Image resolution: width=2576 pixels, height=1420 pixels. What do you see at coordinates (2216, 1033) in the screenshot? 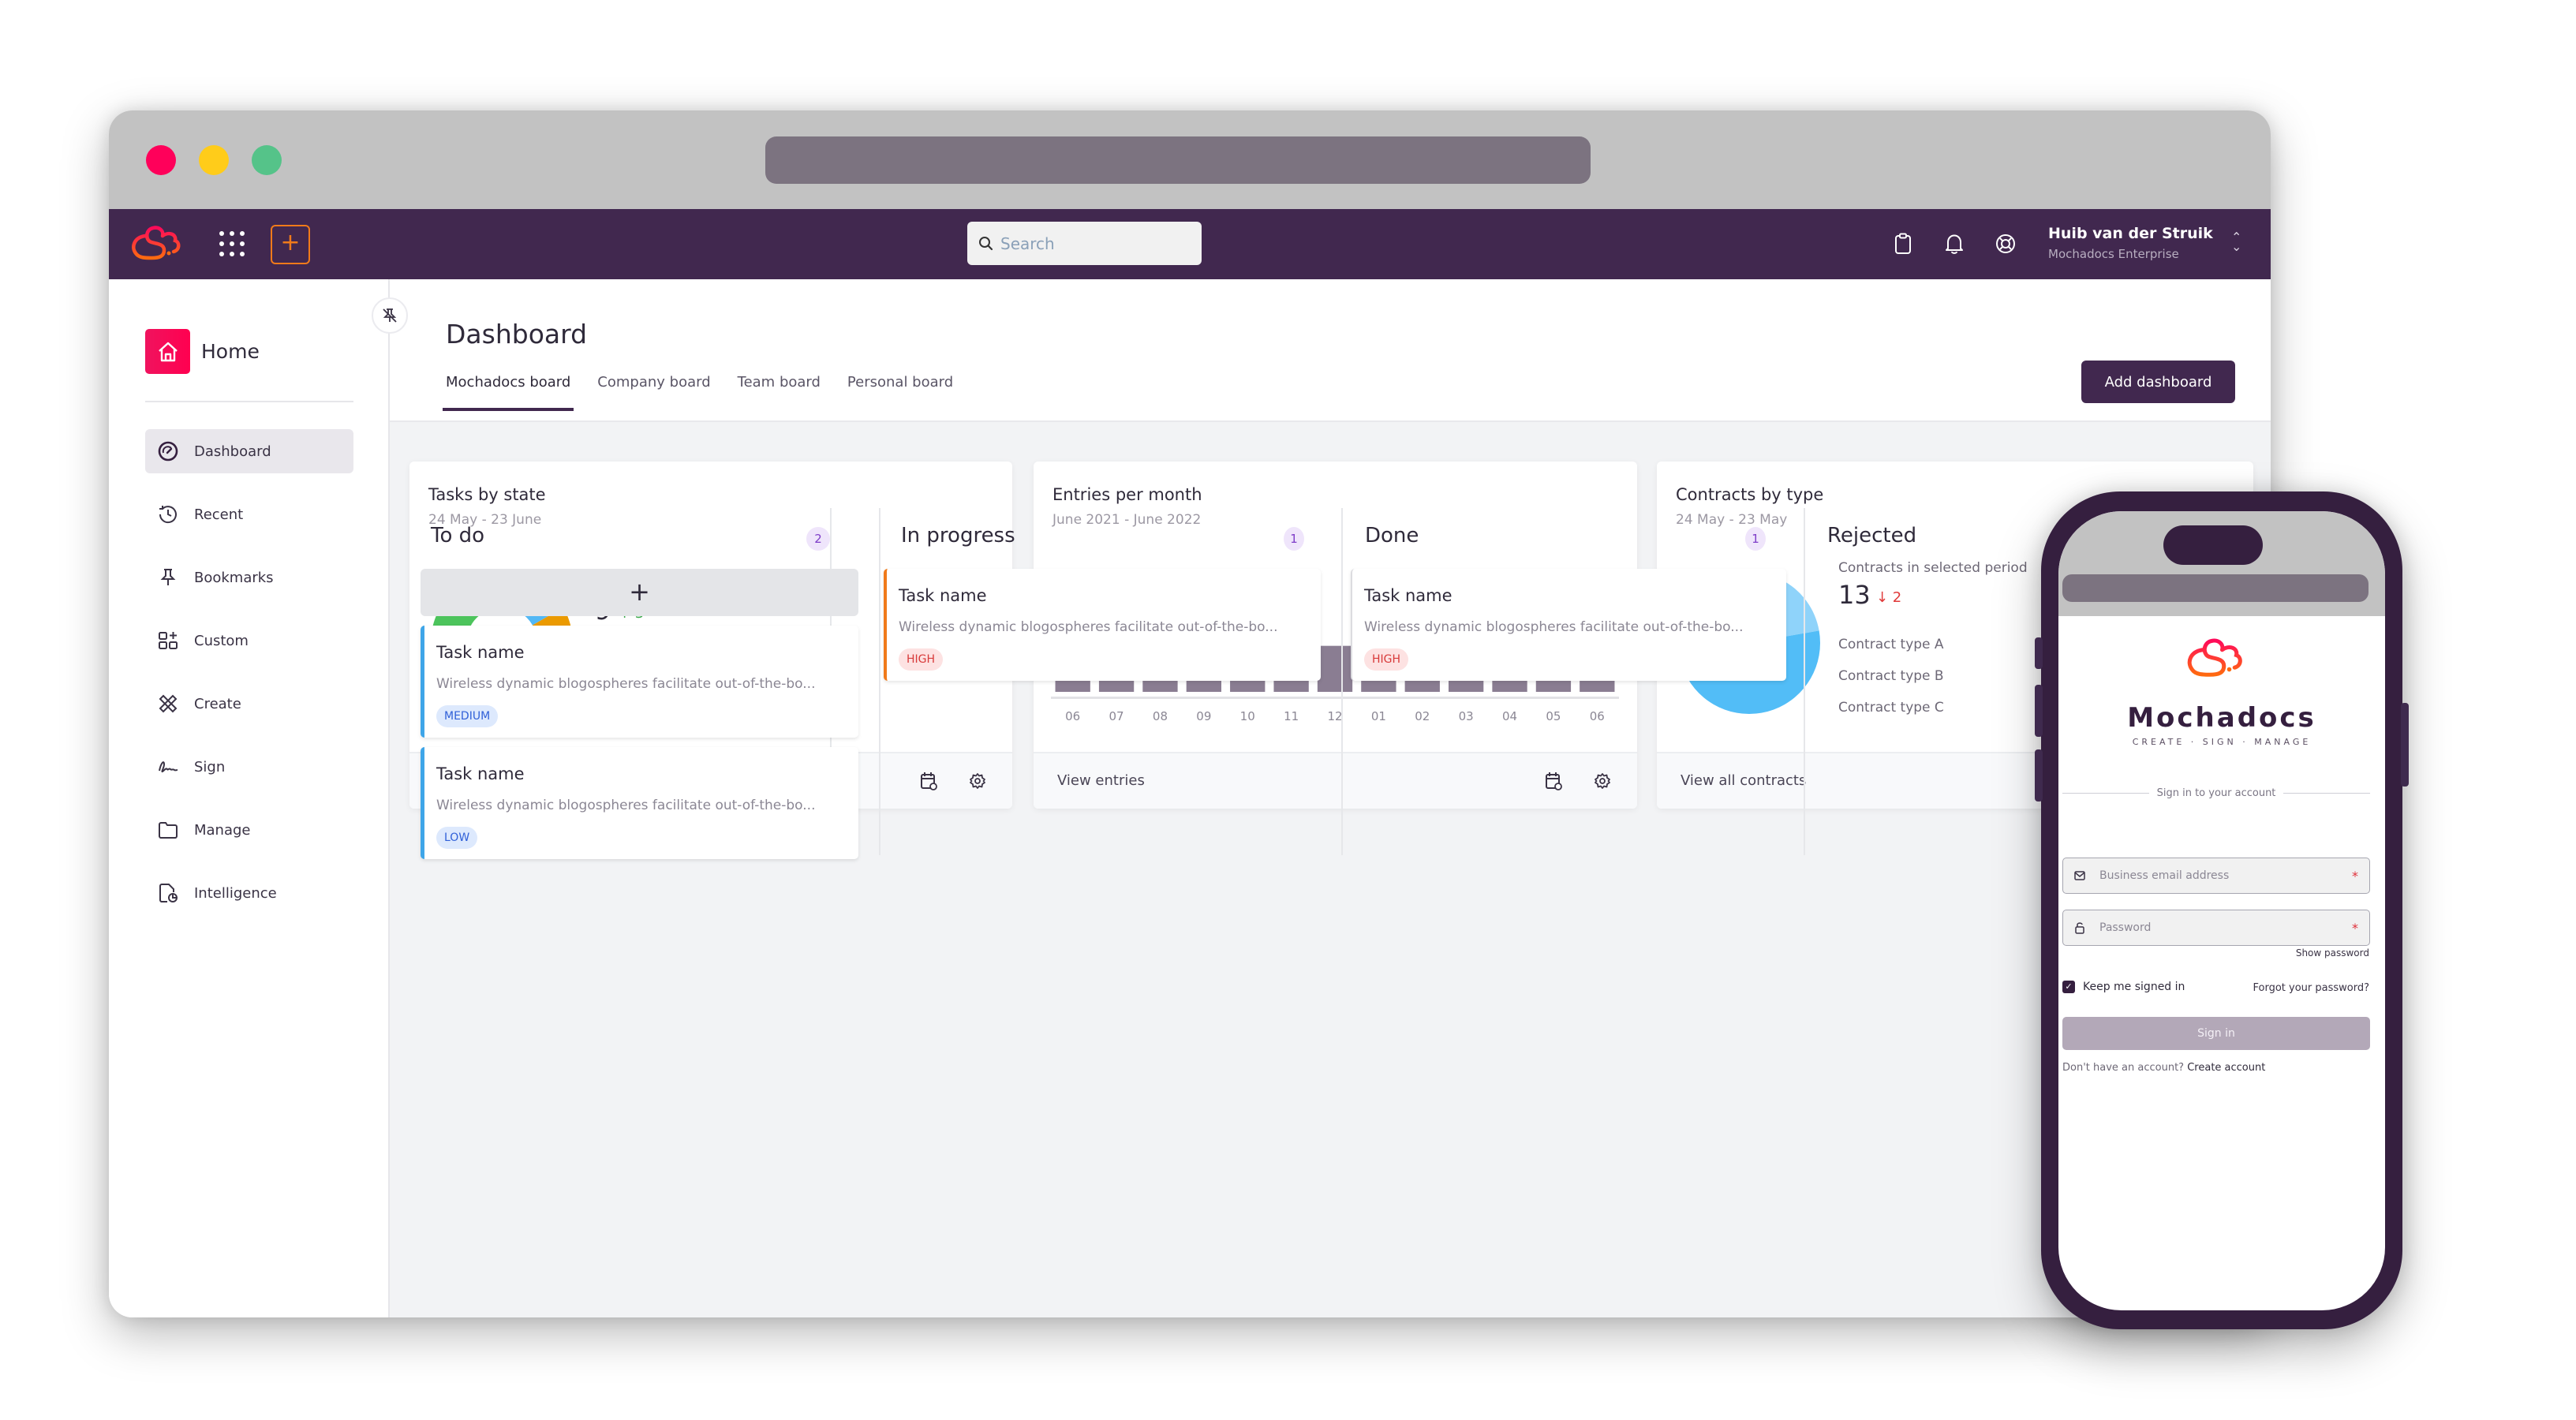
I see `sign-in-button: Sign in` at bounding box center [2216, 1033].